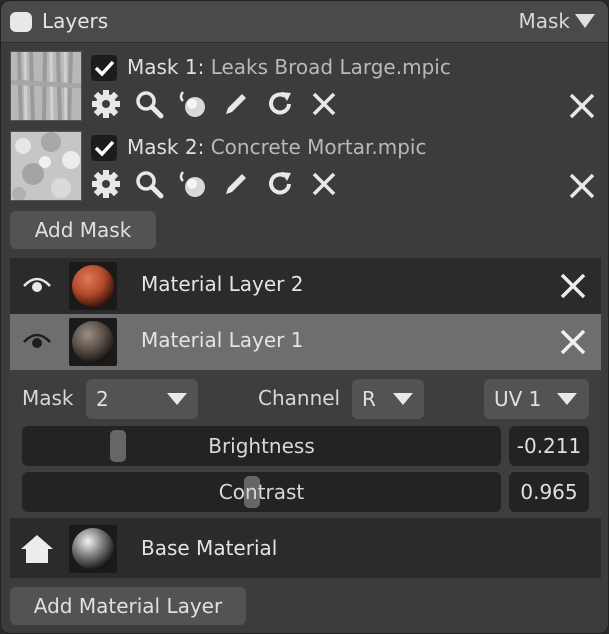 The width and height of the screenshot is (609, 634). I want to click on add-mask-button: Add Mask, so click(83, 230).